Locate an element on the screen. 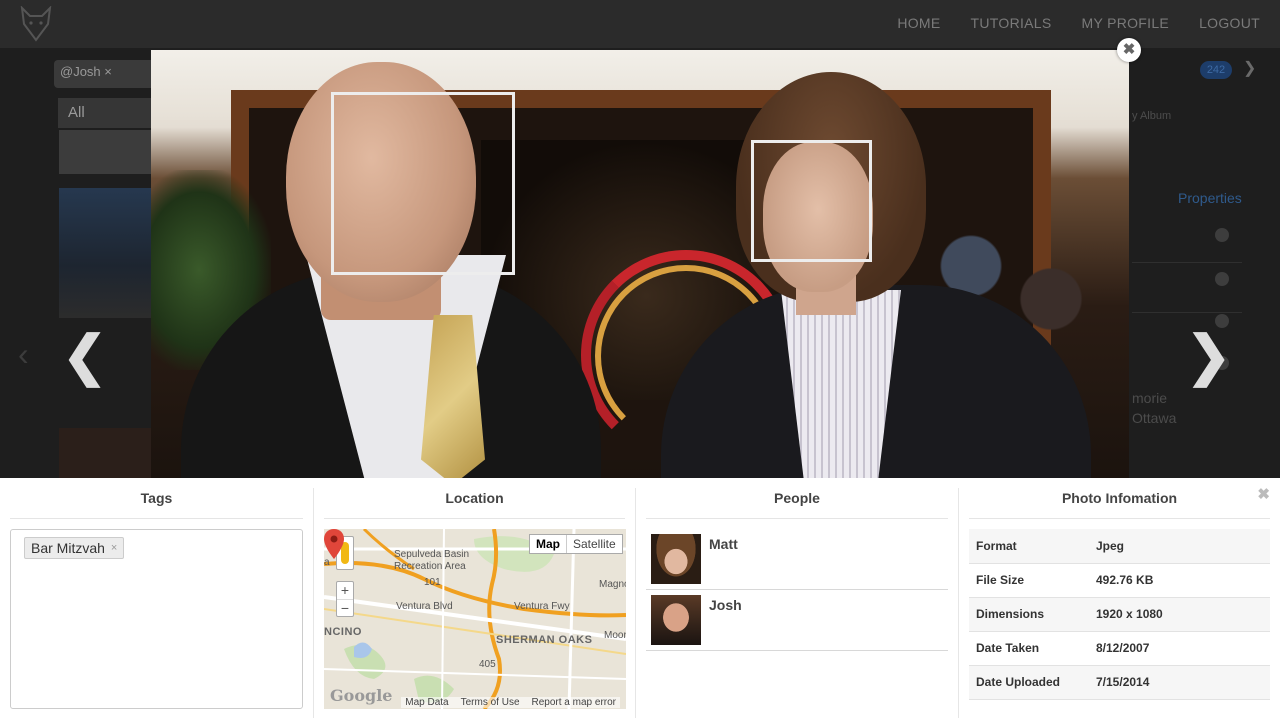 The height and width of the screenshot is (728, 1280). photo-information-heading: Photo Infomation is located at coordinates (1119, 504).